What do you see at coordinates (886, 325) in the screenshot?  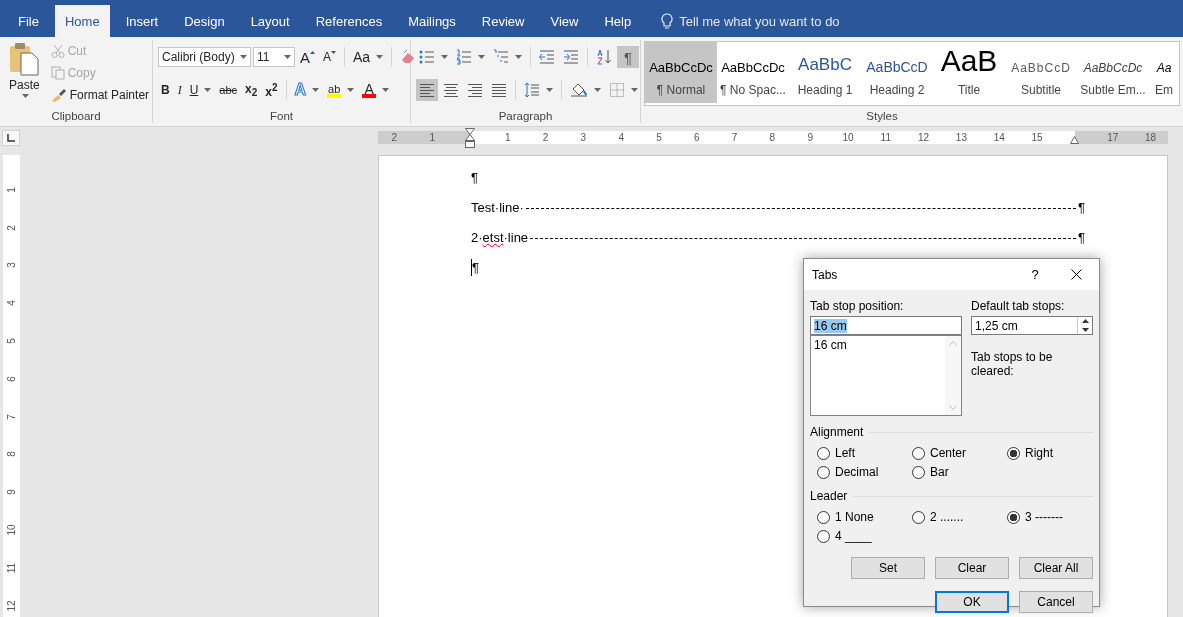 I see `tab-stop-position-field: 16 cm` at bounding box center [886, 325].